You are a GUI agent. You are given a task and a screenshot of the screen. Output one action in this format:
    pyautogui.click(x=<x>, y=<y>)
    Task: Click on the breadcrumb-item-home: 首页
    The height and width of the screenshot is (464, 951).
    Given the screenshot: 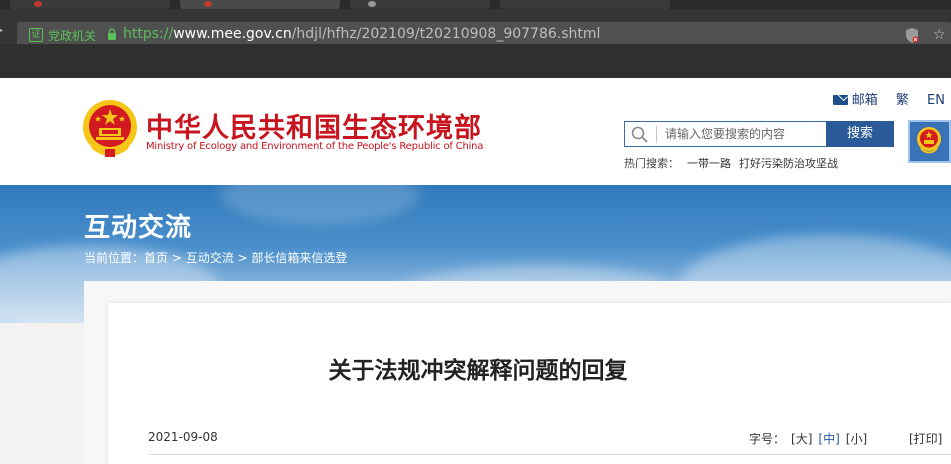 What is the action you would take?
    pyautogui.click(x=156, y=258)
    